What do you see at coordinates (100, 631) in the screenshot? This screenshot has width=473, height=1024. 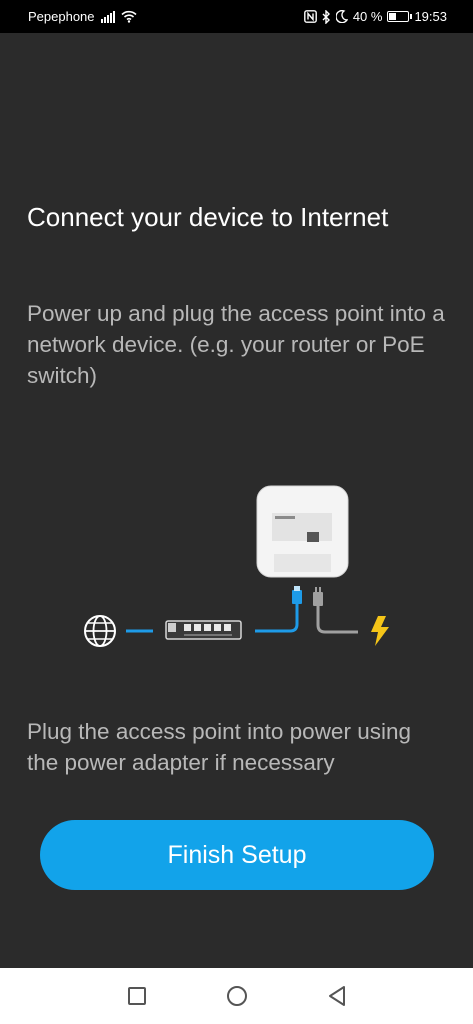 I see `globe-icon` at bounding box center [100, 631].